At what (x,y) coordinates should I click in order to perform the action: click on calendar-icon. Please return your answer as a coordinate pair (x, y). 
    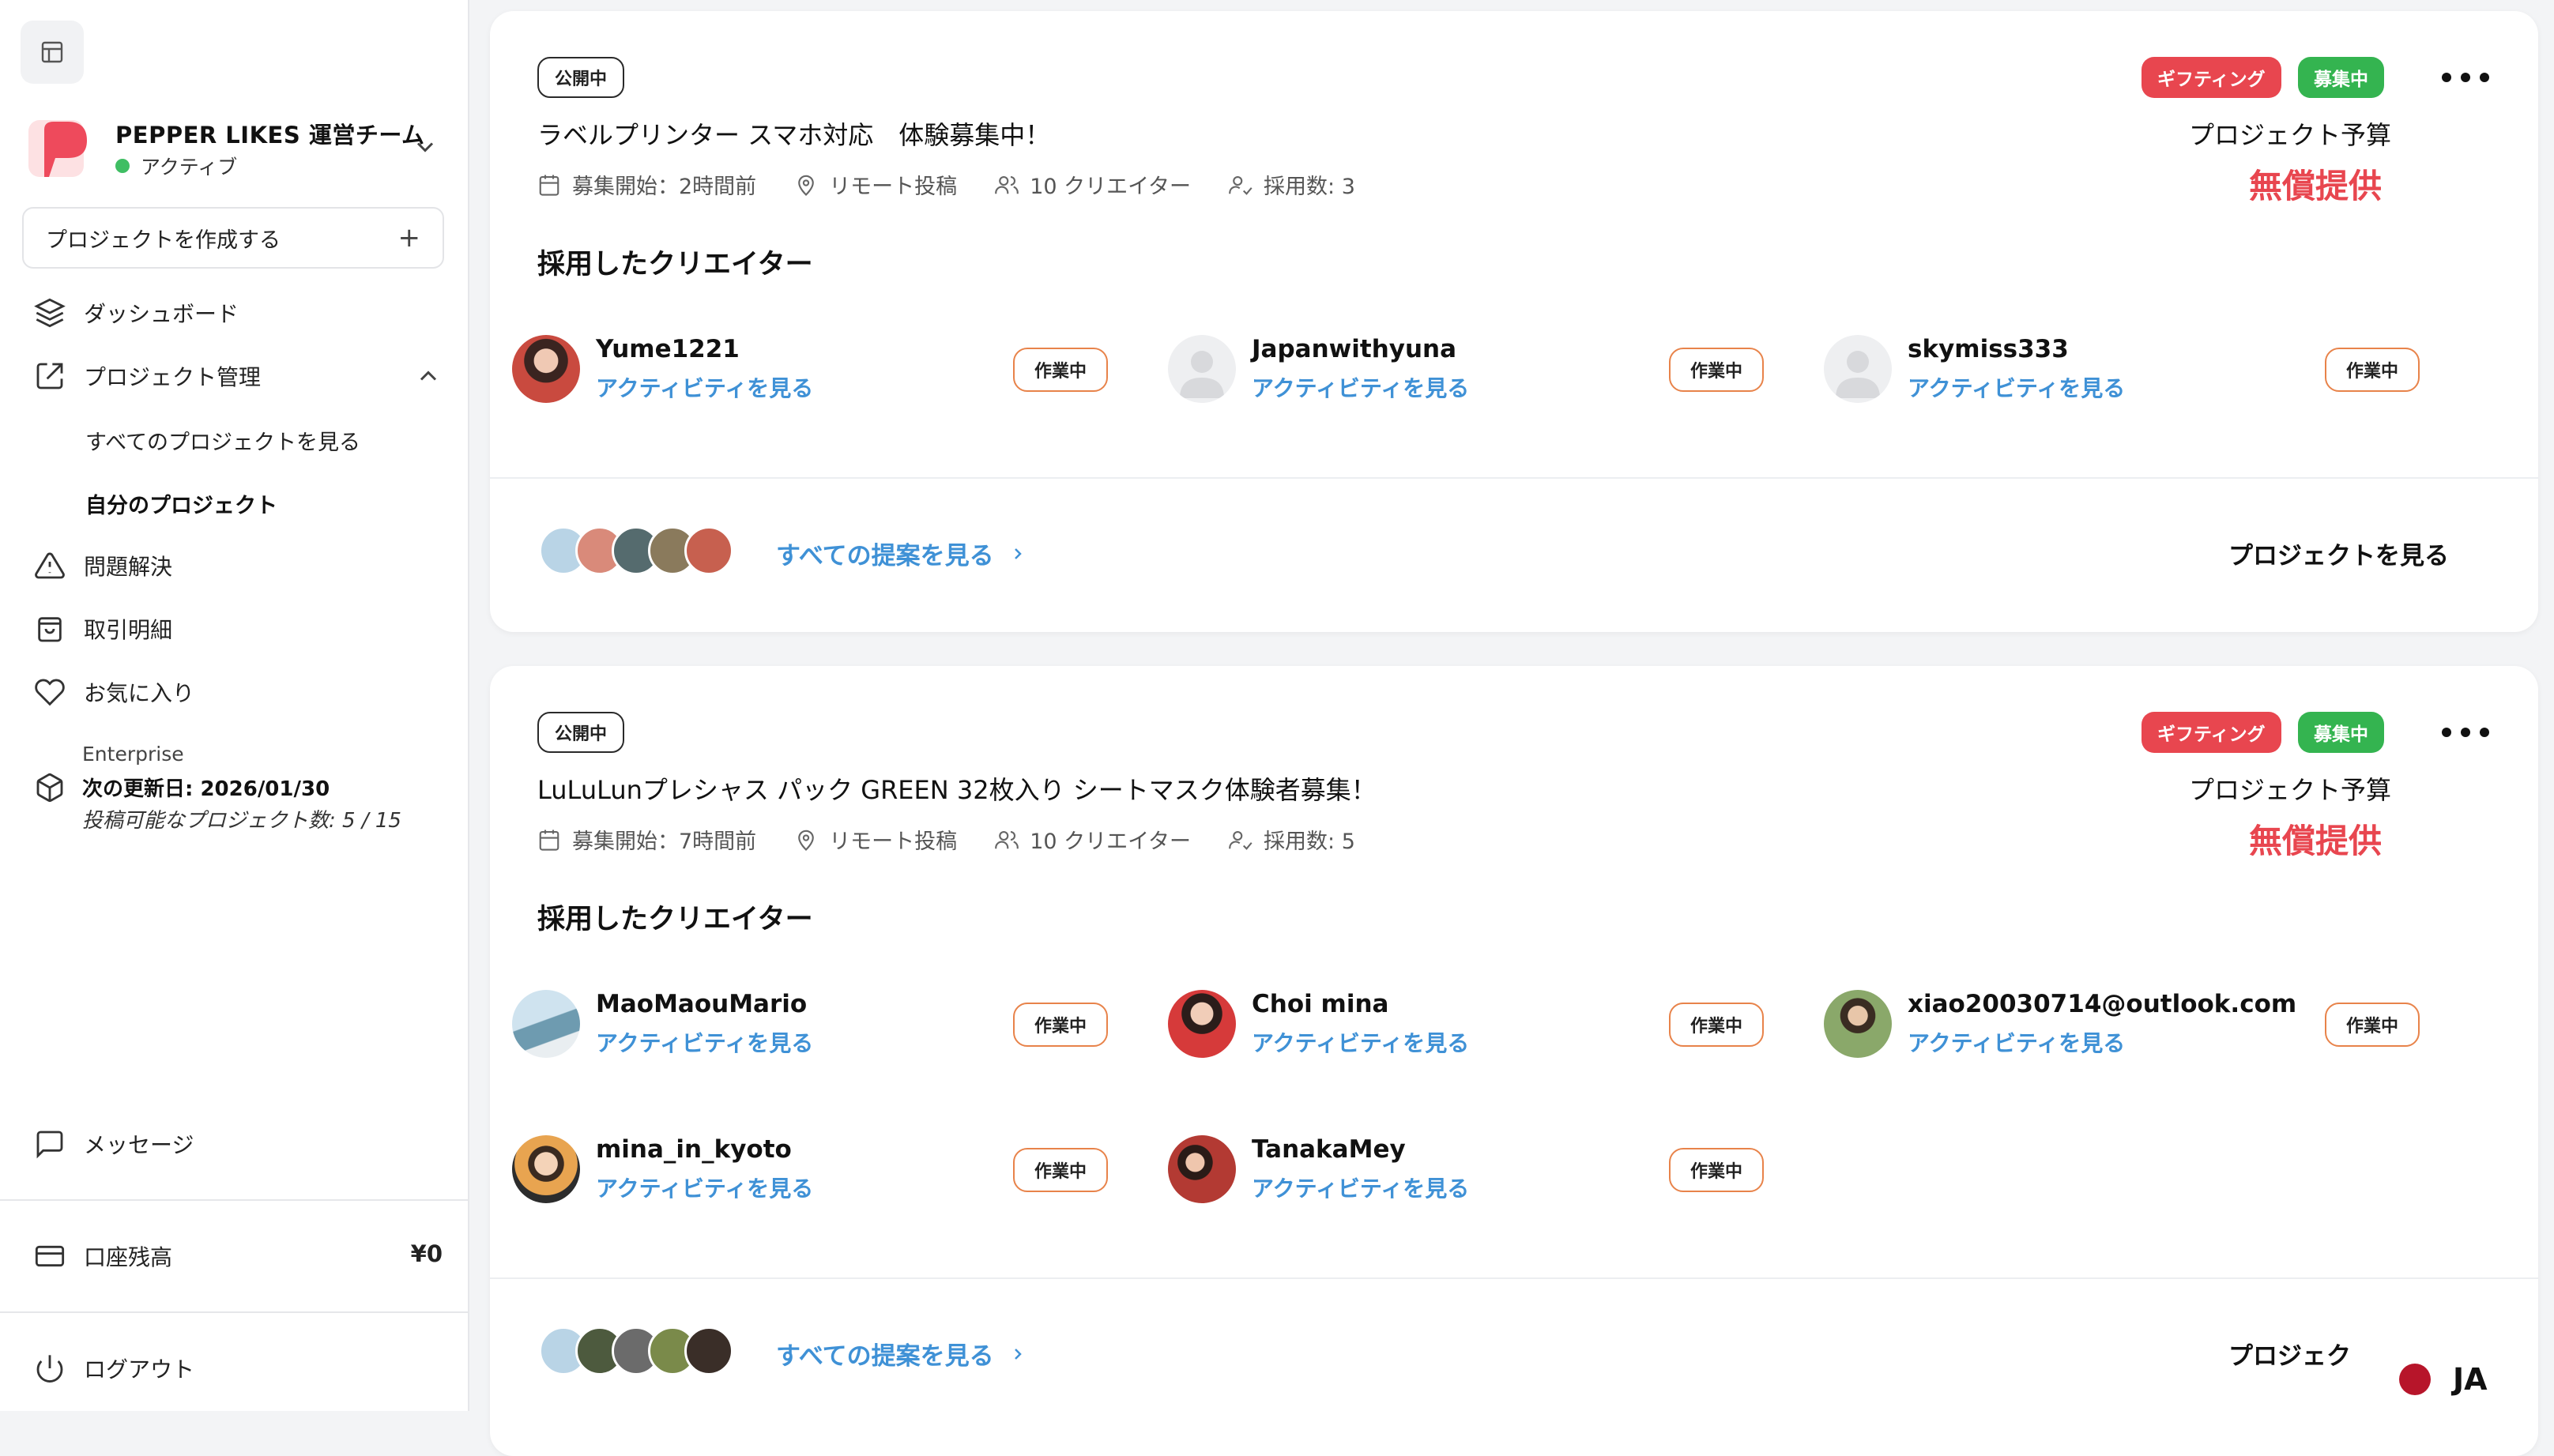
    Looking at the image, I should click on (549, 840).